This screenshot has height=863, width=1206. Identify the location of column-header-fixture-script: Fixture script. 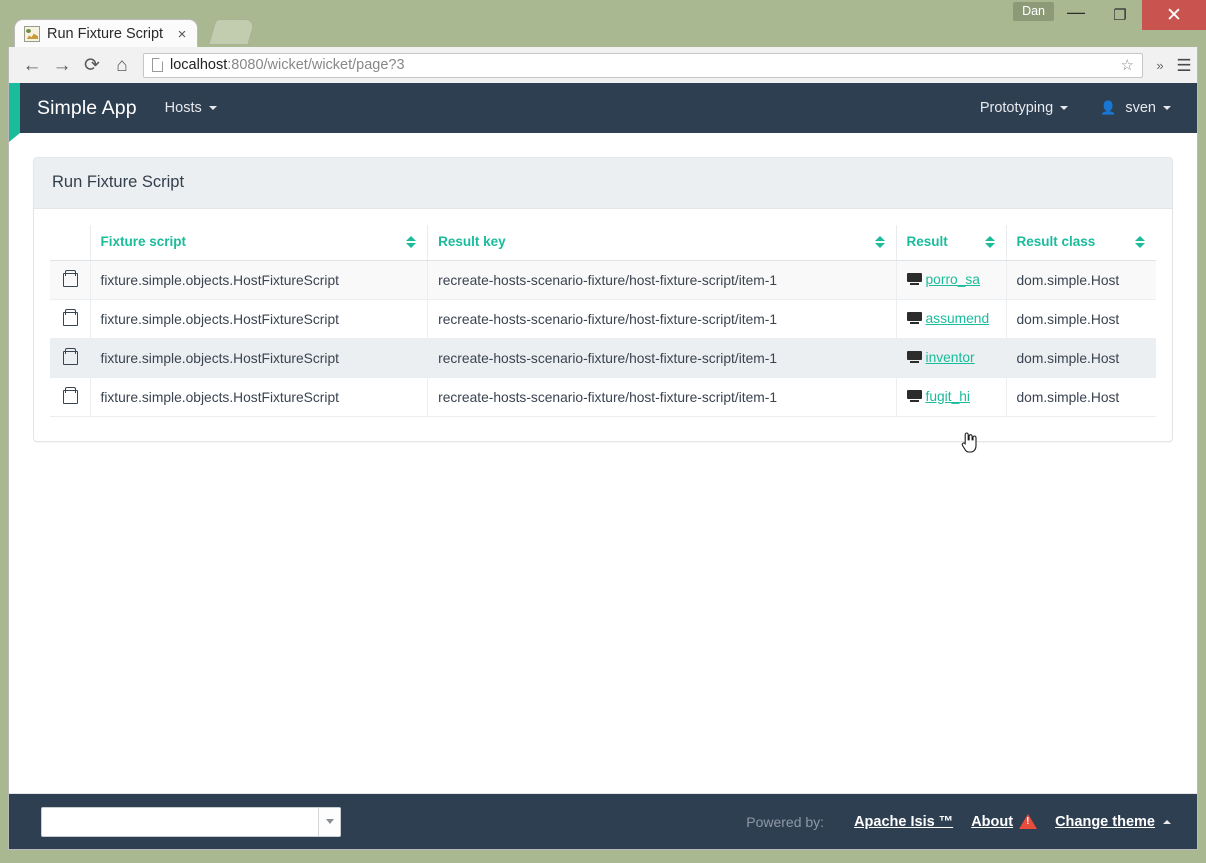
(259, 243).